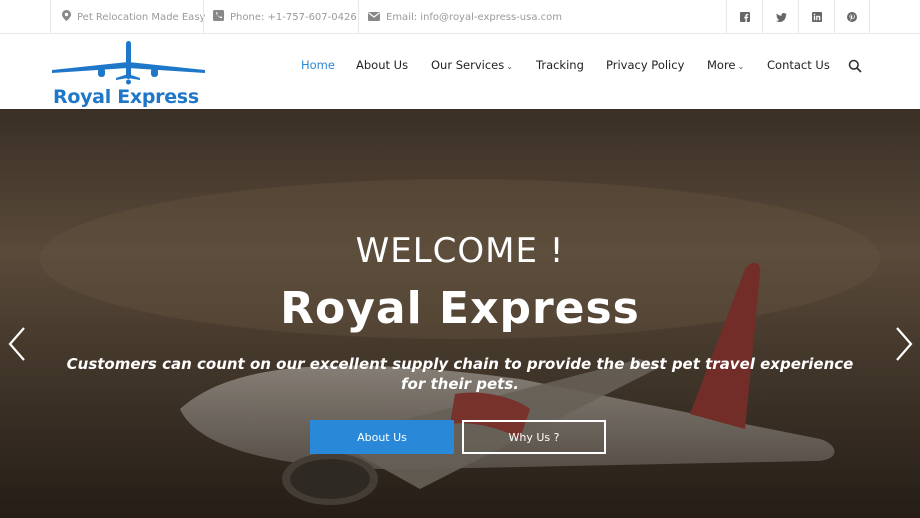 This screenshot has height=518, width=920. Describe the element at coordinates (855, 65) in the screenshot. I see `search-icon` at that location.